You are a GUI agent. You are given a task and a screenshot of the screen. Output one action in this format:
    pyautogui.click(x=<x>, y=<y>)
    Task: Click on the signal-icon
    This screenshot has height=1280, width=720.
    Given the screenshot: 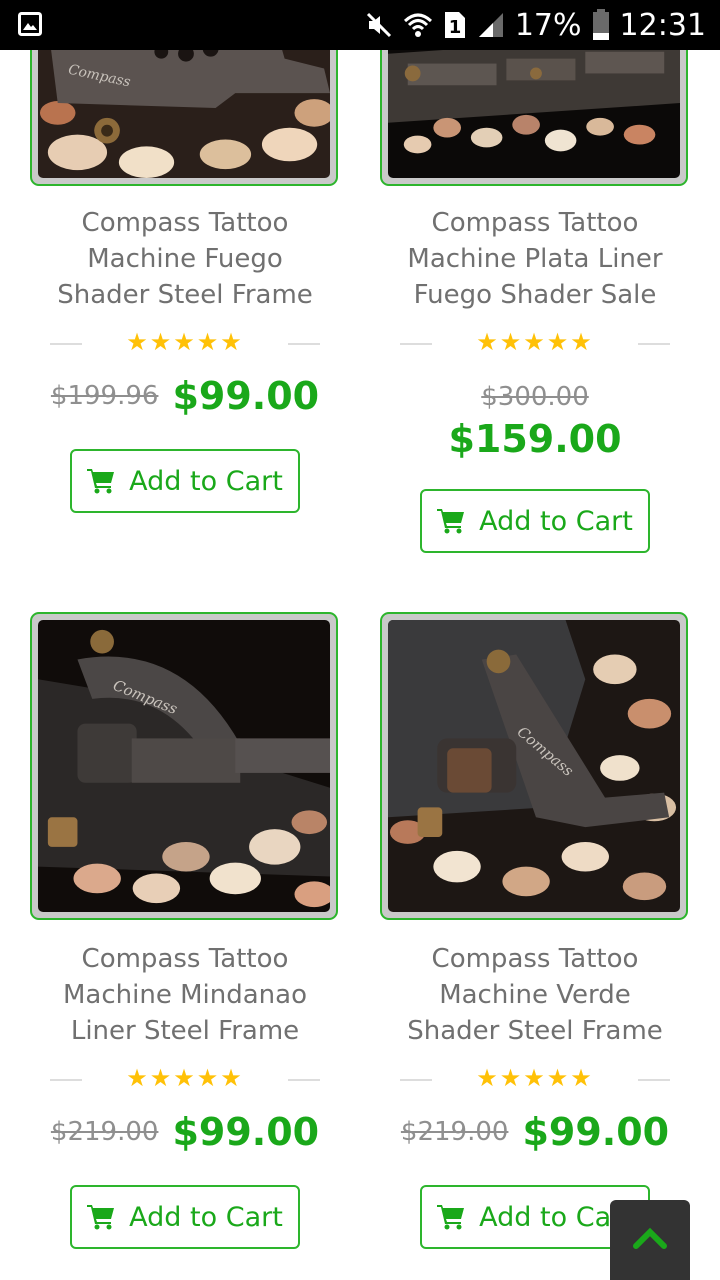 What is the action you would take?
    pyautogui.click(x=491, y=25)
    